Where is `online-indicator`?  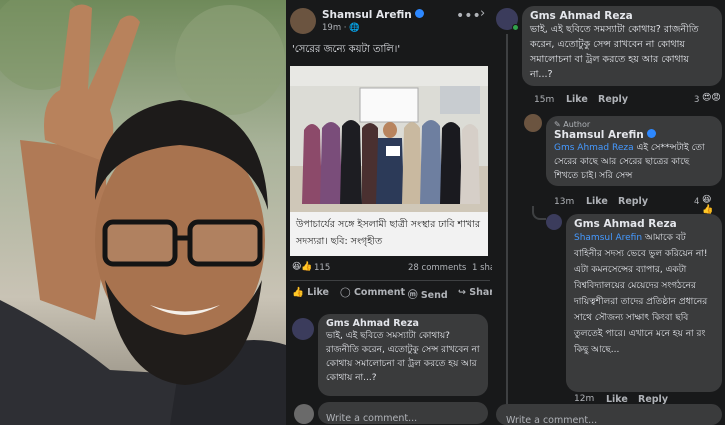 online-indicator is located at coordinates (515, 27).